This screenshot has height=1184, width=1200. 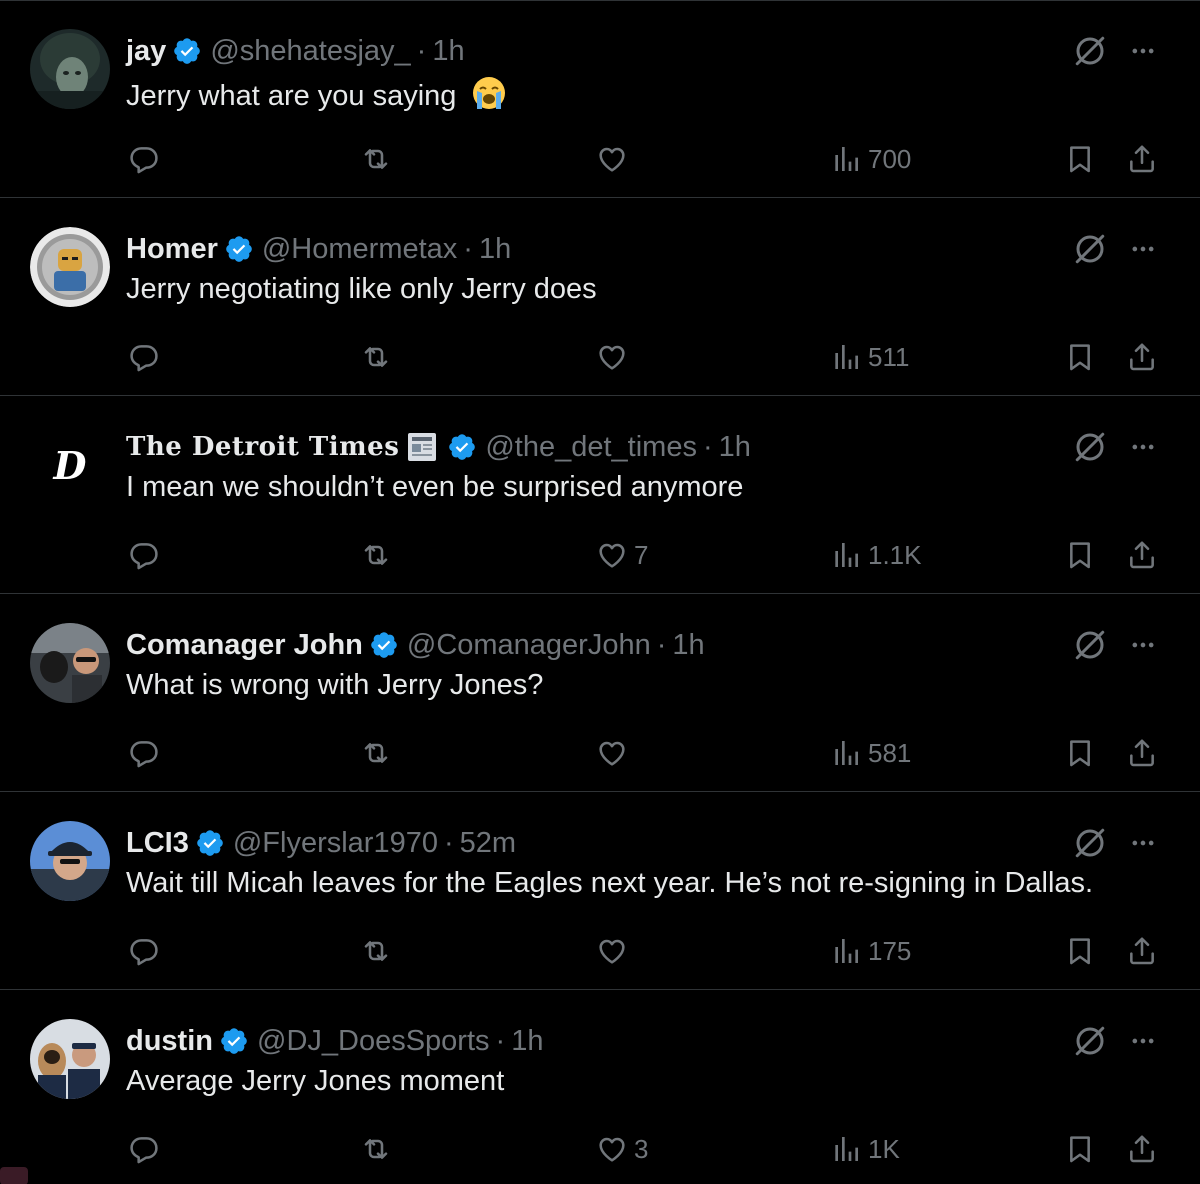 What do you see at coordinates (172, 249) in the screenshot?
I see `display-name: Homer` at bounding box center [172, 249].